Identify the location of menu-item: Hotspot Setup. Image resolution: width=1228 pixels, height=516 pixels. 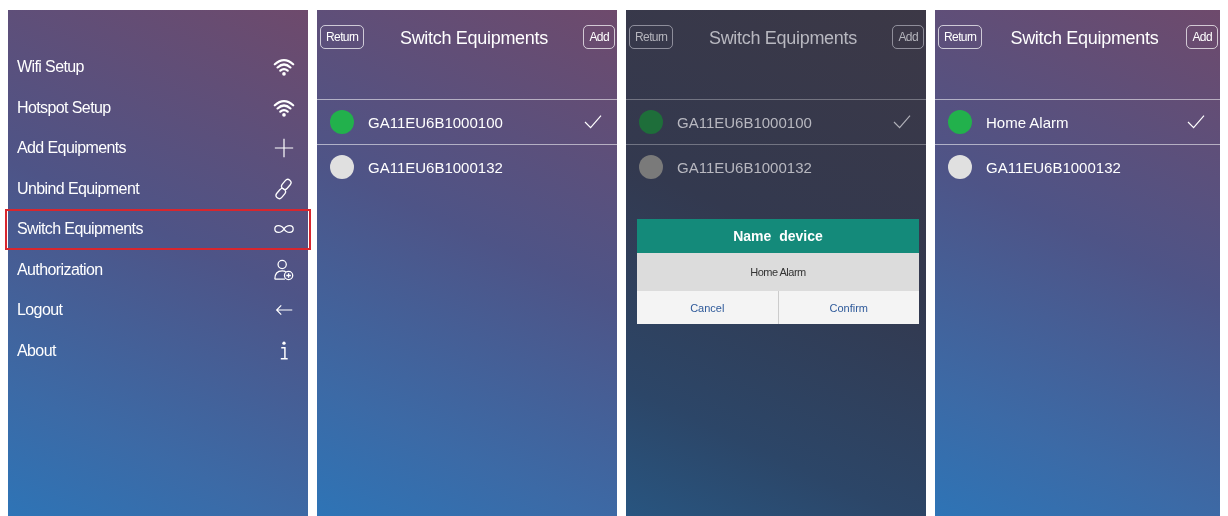
(158, 107).